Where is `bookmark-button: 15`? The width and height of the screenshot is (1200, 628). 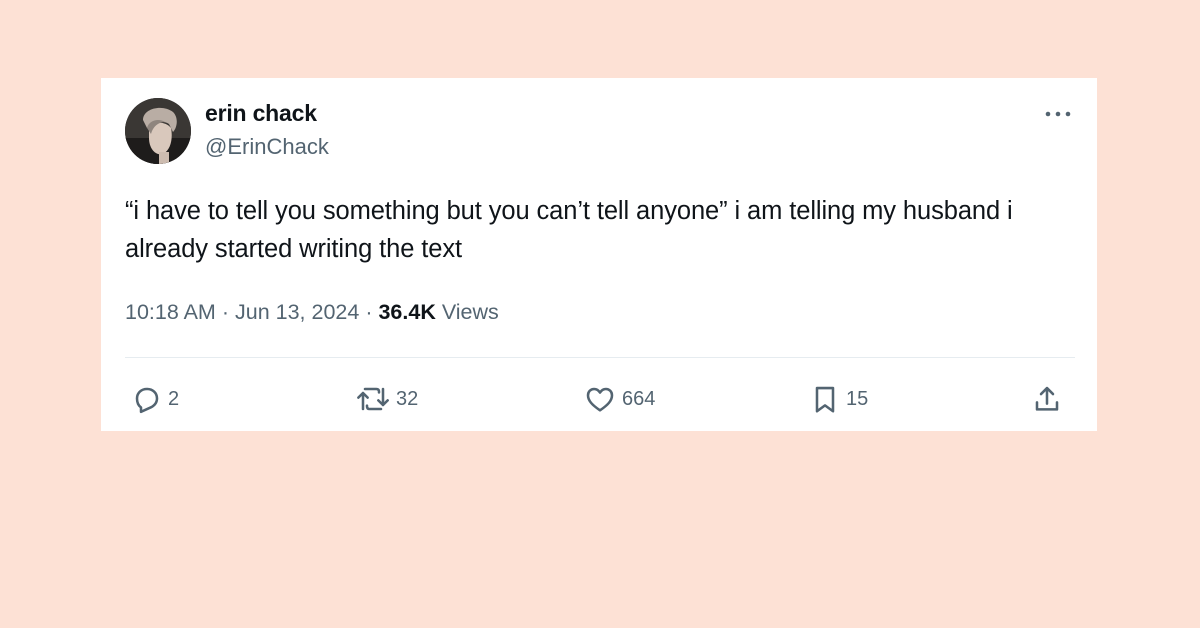
bookmark-button: 15 is located at coordinates (838, 399).